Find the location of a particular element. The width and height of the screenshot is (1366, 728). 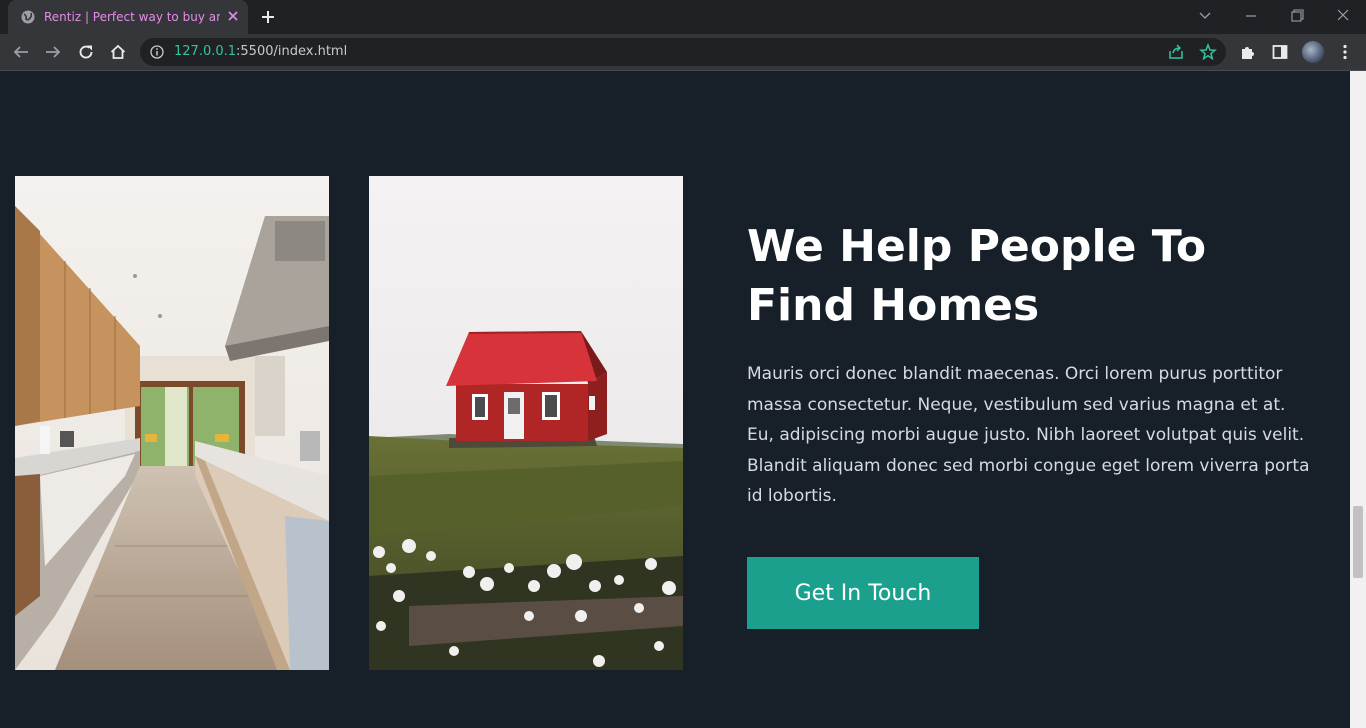

window-close-icon is located at coordinates (1343, 16).